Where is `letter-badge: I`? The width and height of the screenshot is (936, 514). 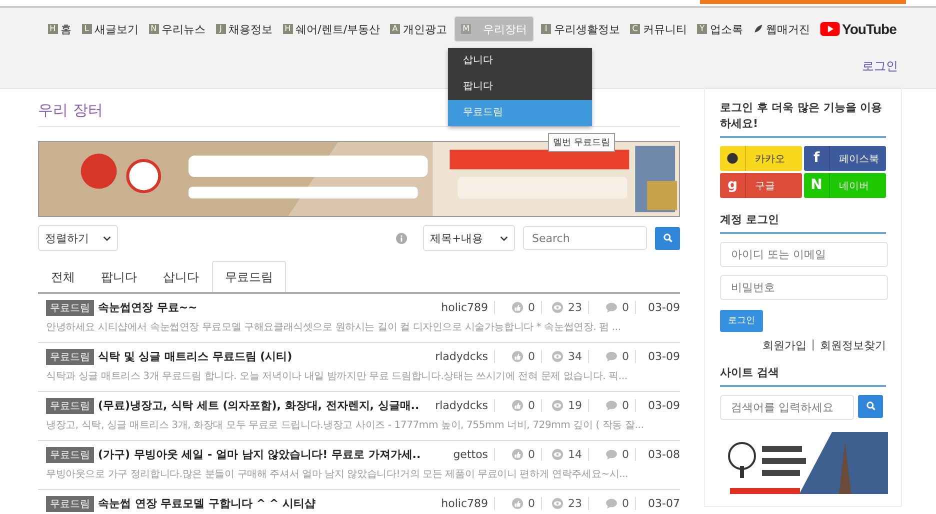
letter-badge: I is located at coordinates (546, 29).